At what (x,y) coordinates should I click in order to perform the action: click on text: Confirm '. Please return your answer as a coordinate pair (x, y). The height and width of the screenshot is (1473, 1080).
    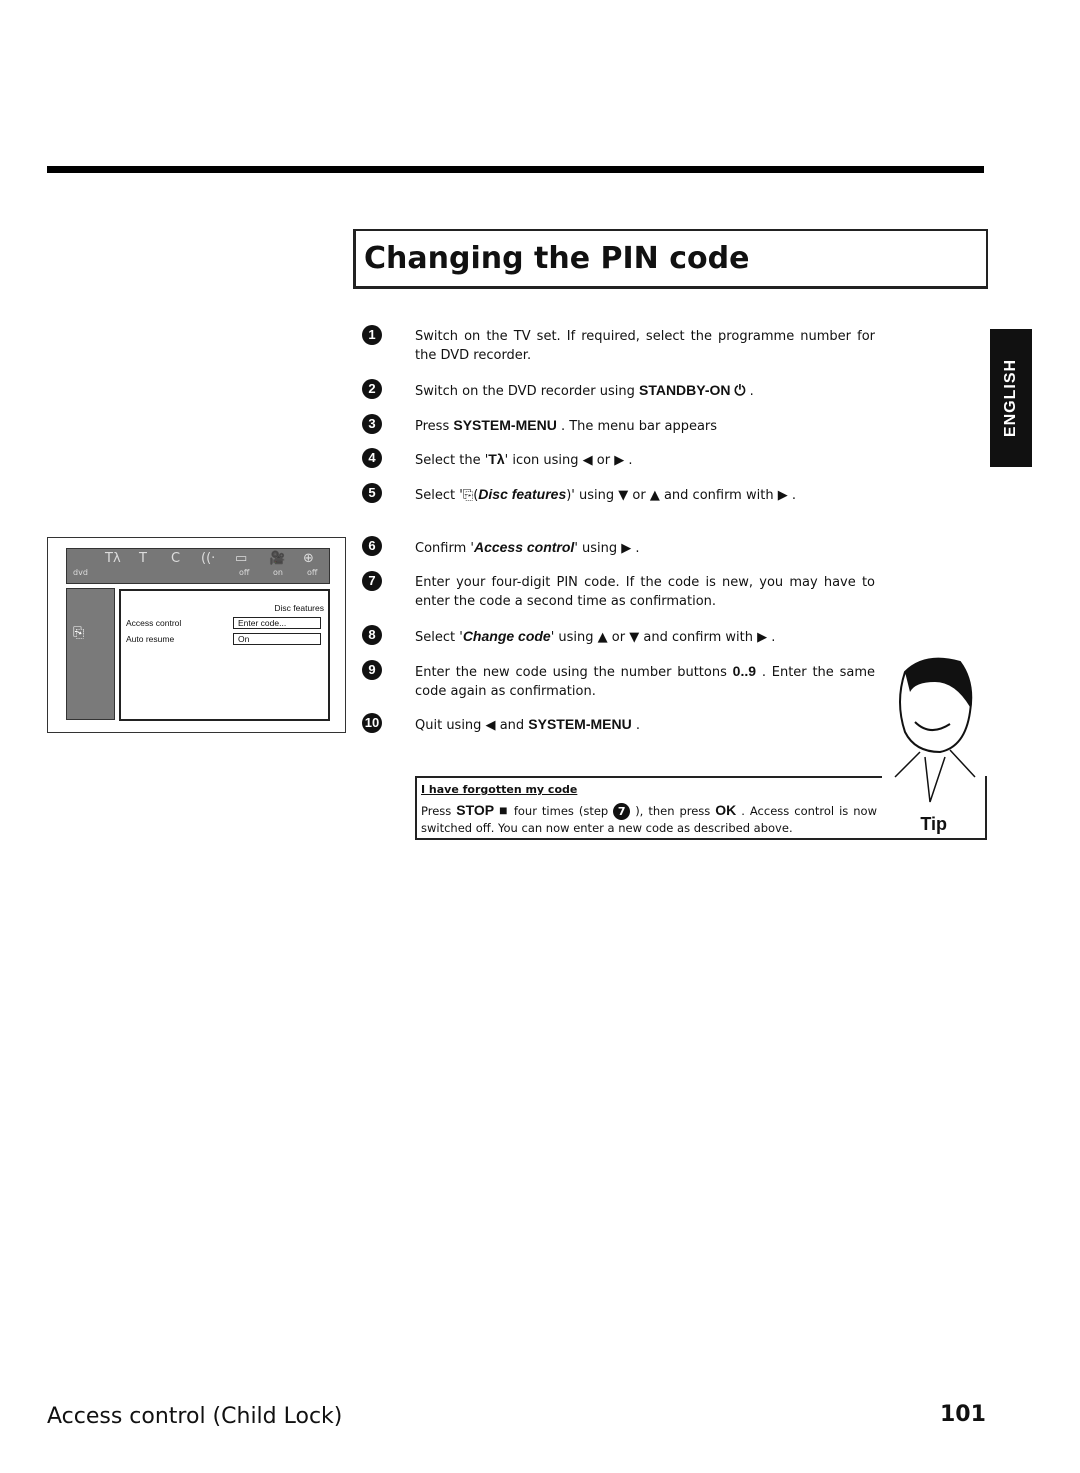
    Looking at the image, I should click on (444, 548).